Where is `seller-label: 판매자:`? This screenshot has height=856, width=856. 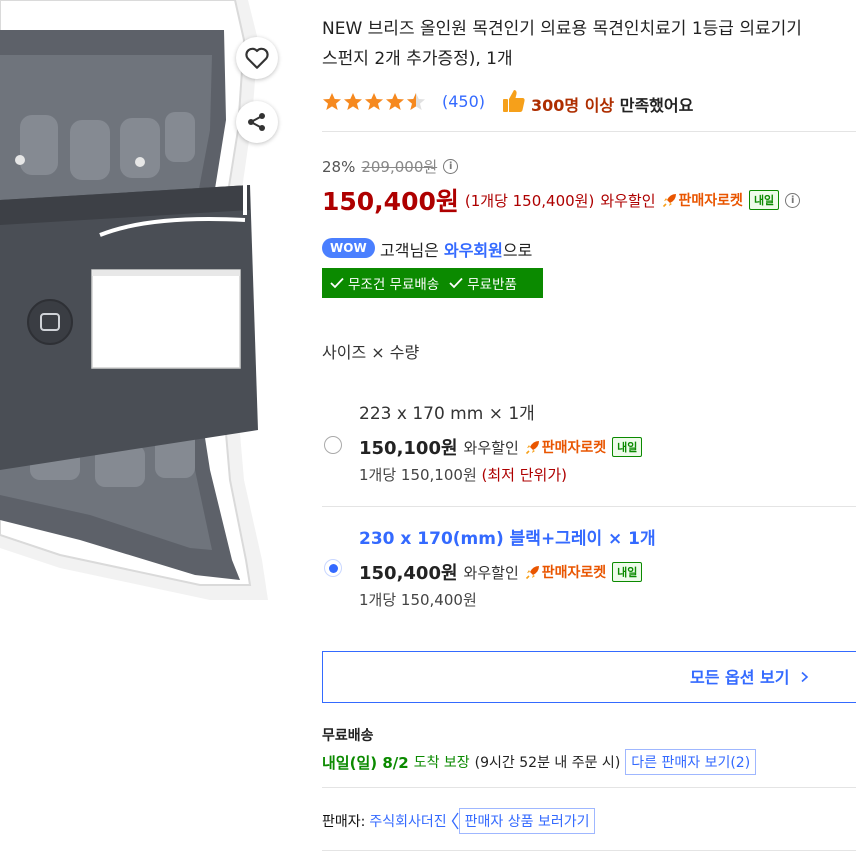
seller-label: 판매자: is located at coordinates (344, 822).